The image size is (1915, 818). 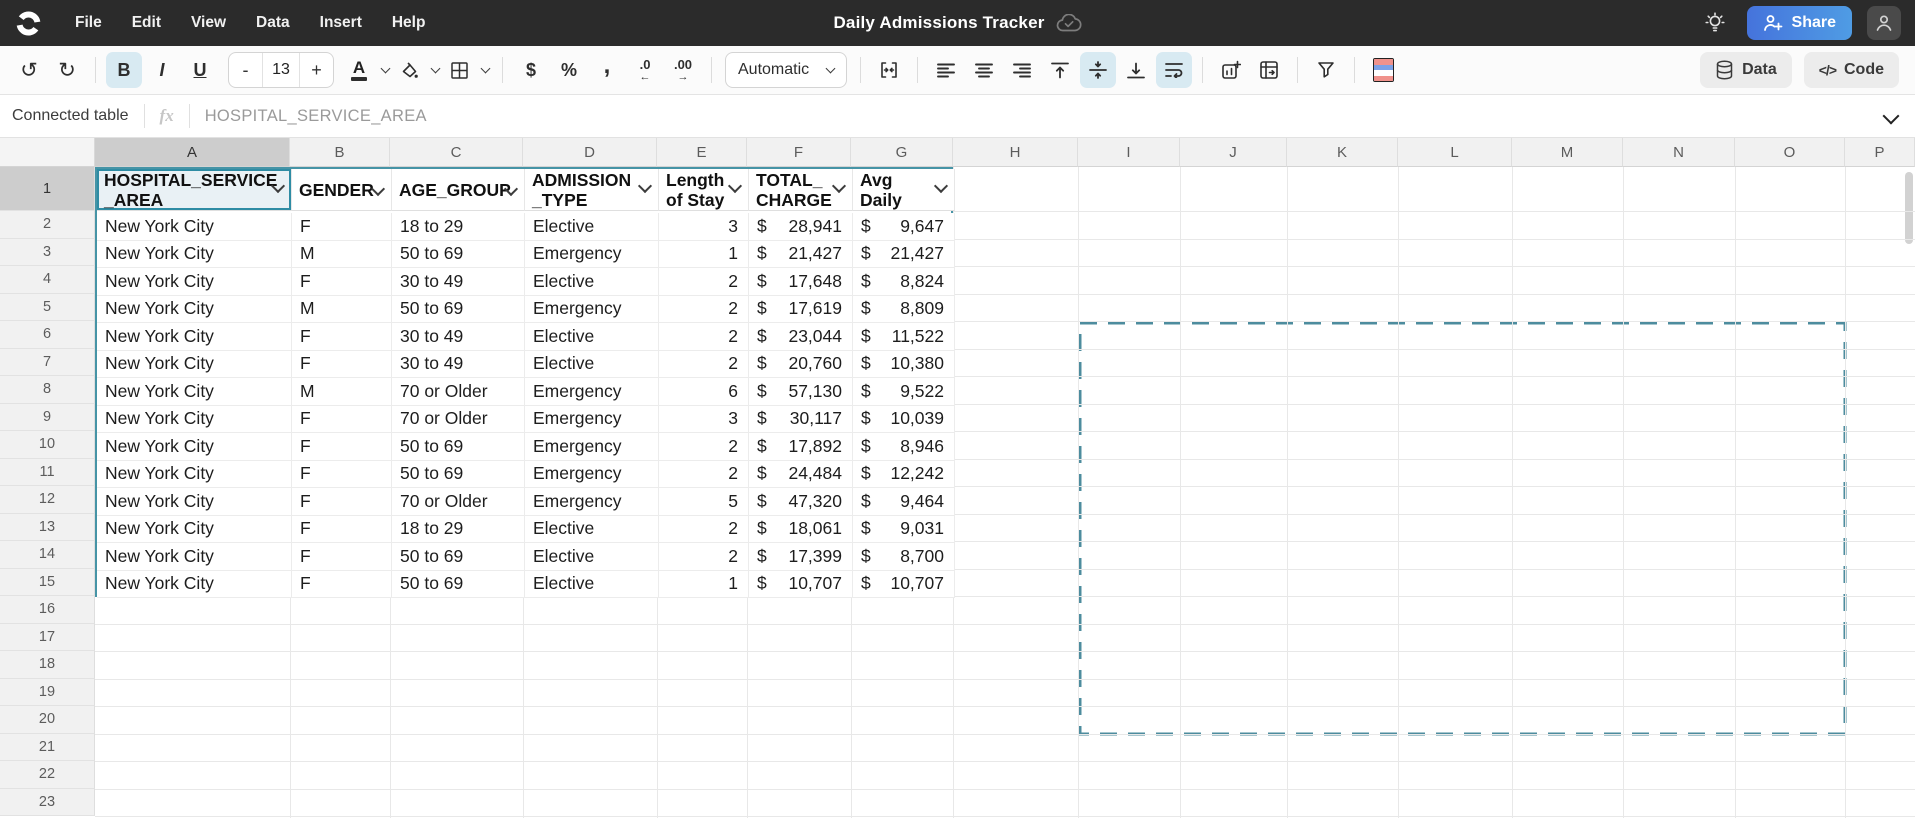 I want to click on cell-F7: $20,760, so click(x=801, y=364).